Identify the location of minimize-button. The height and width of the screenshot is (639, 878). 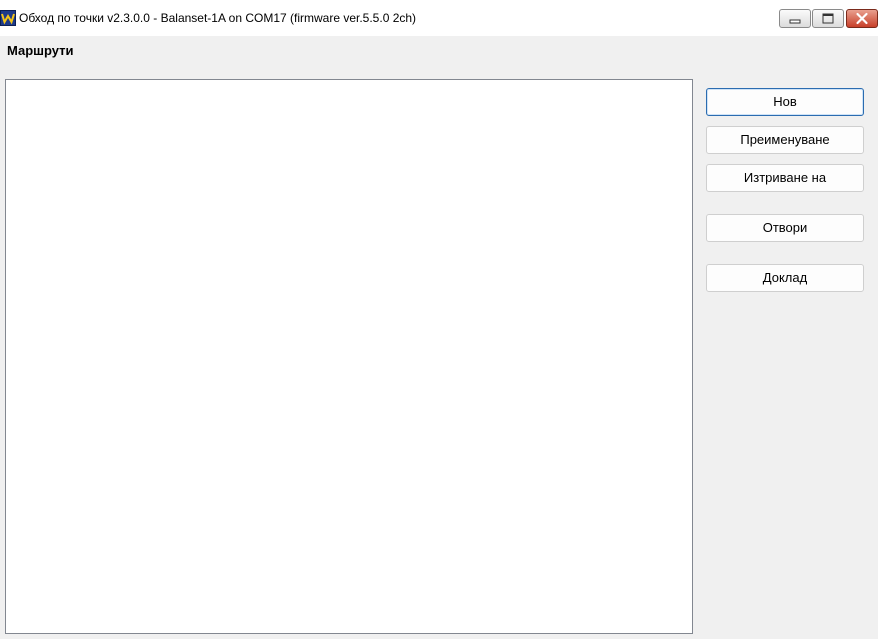
(795, 18).